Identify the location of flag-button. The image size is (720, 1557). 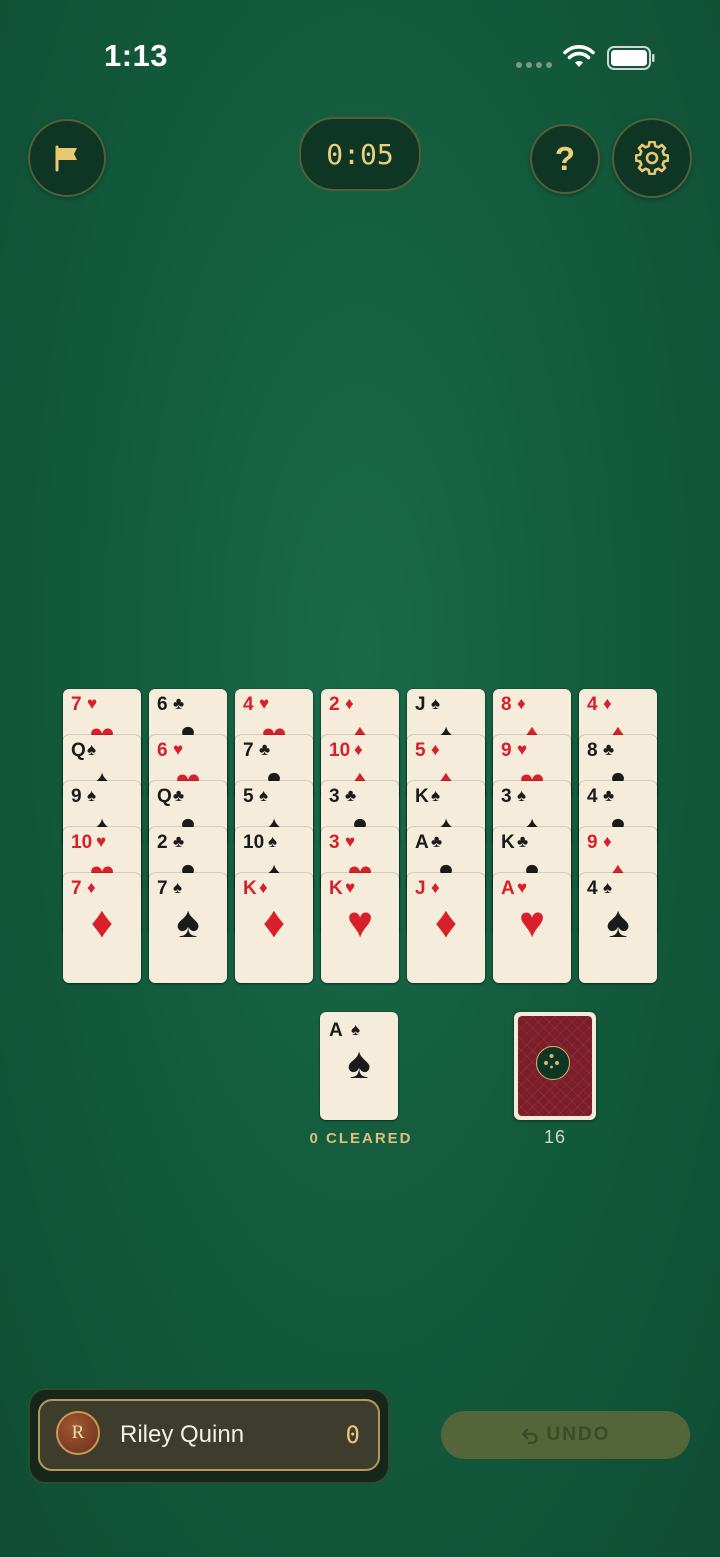
(67, 158).